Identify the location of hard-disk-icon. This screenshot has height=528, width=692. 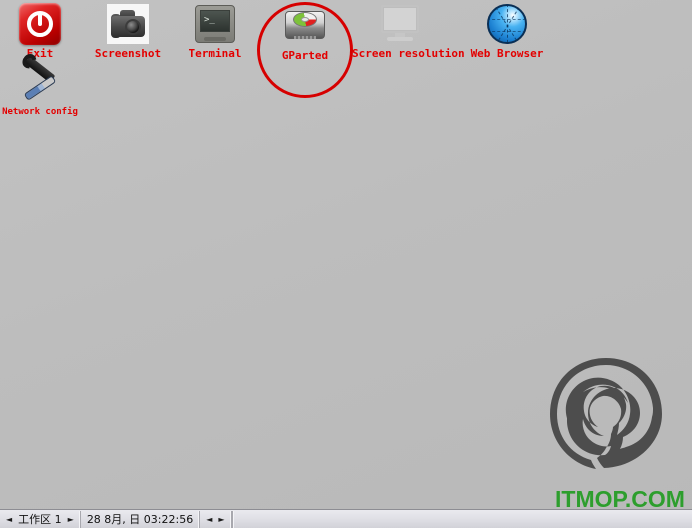
(305, 26).